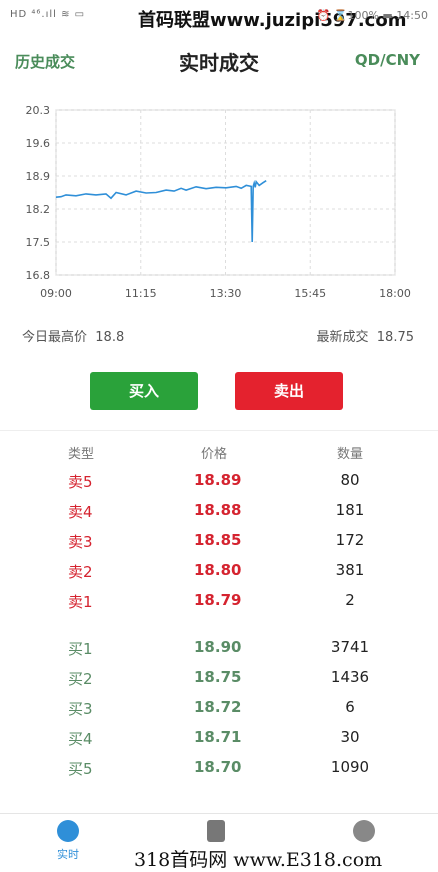  I want to click on x-axis-labels: 09:00 11:15 13:30 15:45 18:00, so click(225, 293).